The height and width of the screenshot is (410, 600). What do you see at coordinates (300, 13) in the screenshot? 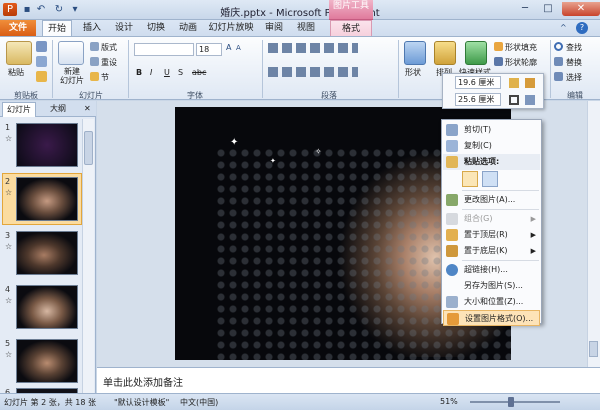
I see `window-title: 婚庆.pptx - Microsoft PowerPoint` at bounding box center [300, 13].